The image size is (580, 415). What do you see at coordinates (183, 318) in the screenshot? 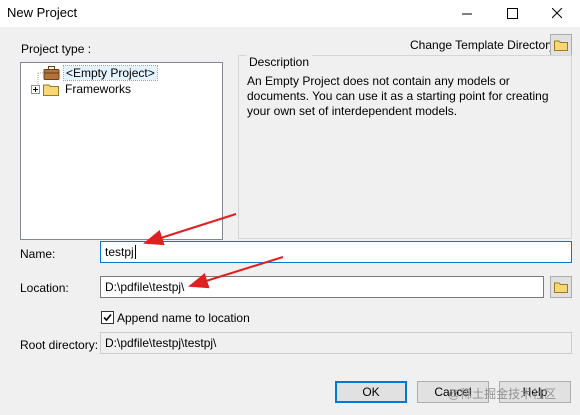
I see `append-name-label: Append name to location` at bounding box center [183, 318].